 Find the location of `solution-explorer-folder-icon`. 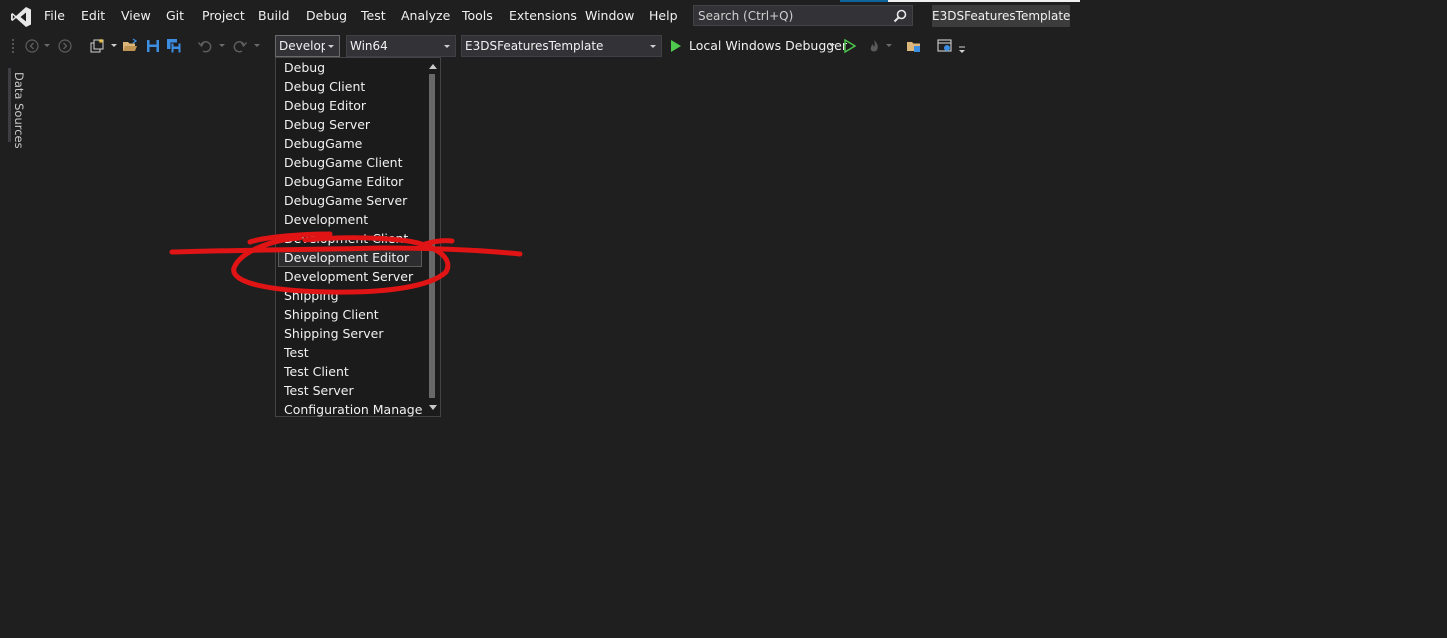

solution-explorer-folder-icon is located at coordinates (914, 46).